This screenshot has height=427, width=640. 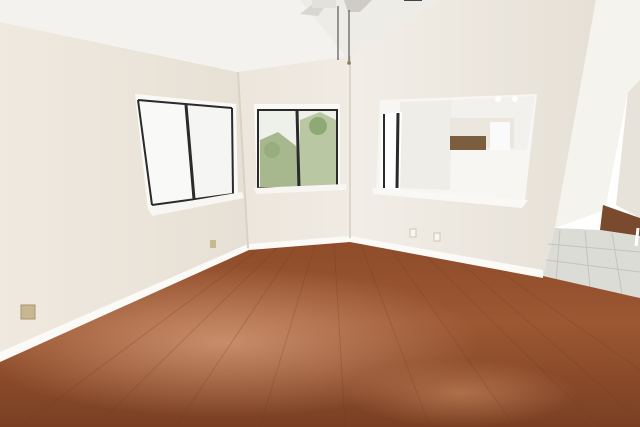 I want to click on window-middle, so click(x=300, y=149).